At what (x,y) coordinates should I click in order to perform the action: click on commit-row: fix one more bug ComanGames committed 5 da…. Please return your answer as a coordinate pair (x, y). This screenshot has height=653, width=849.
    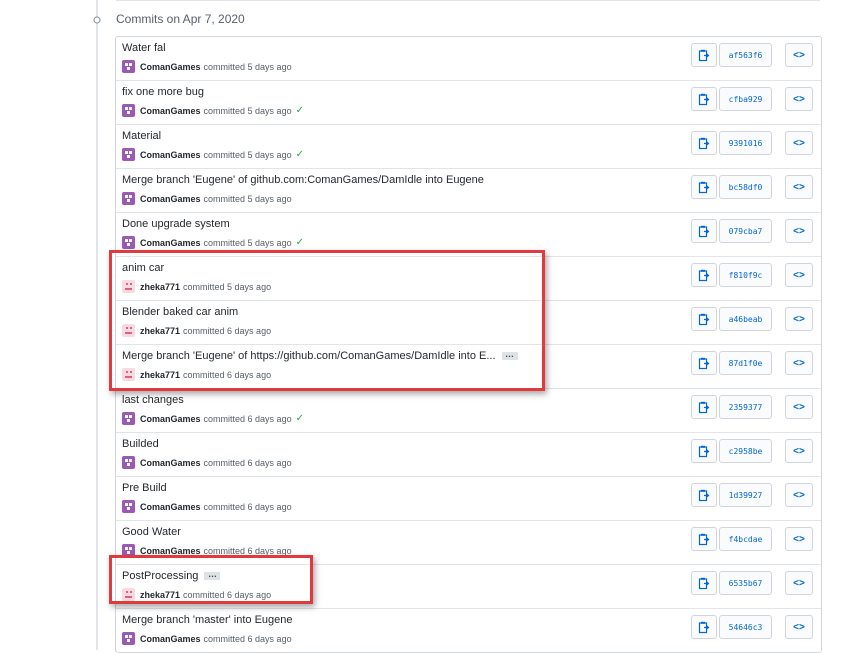
    Looking at the image, I should click on (468, 102).